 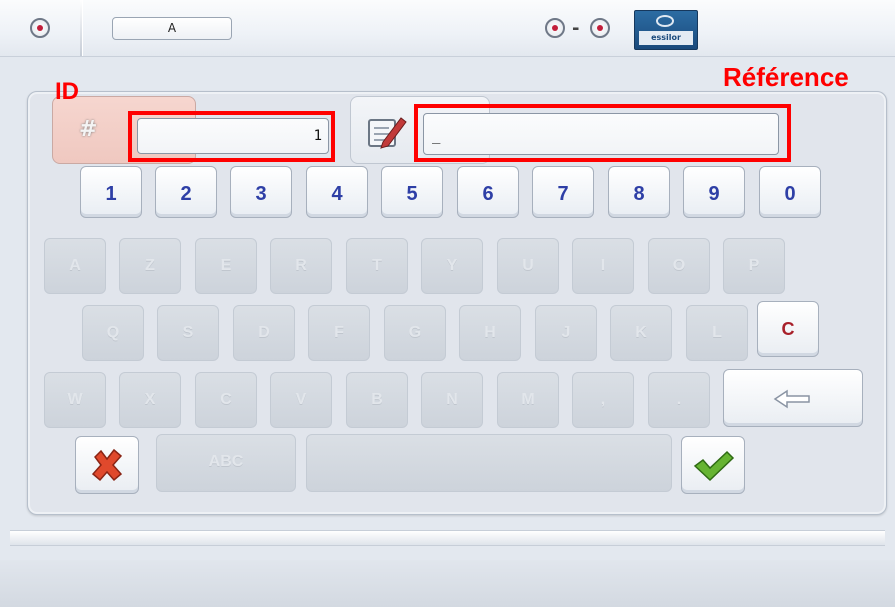 What do you see at coordinates (666, 38) in the screenshot?
I see `logo-text: essilor` at bounding box center [666, 38].